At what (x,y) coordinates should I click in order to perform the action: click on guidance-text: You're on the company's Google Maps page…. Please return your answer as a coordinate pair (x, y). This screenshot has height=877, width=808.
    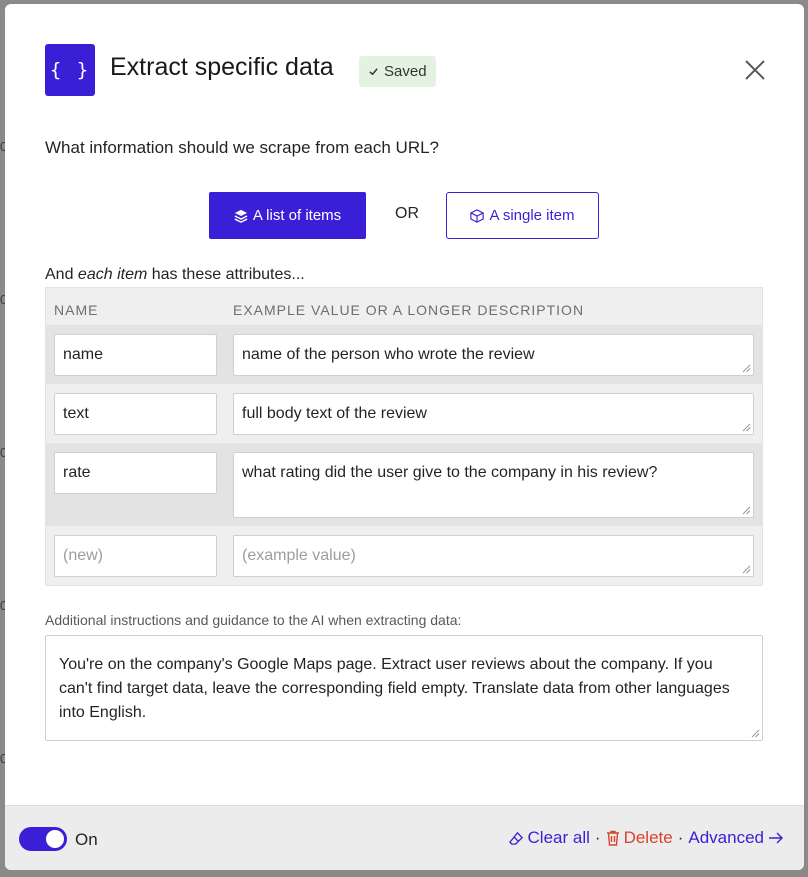
    Looking at the image, I should click on (394, 688).